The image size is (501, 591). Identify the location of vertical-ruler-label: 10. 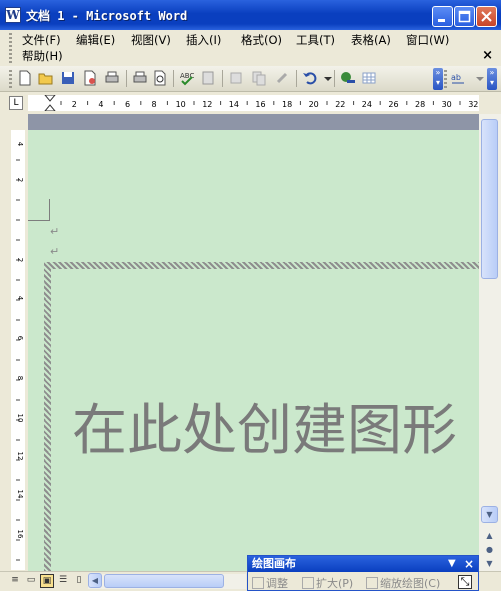
(20, 418).